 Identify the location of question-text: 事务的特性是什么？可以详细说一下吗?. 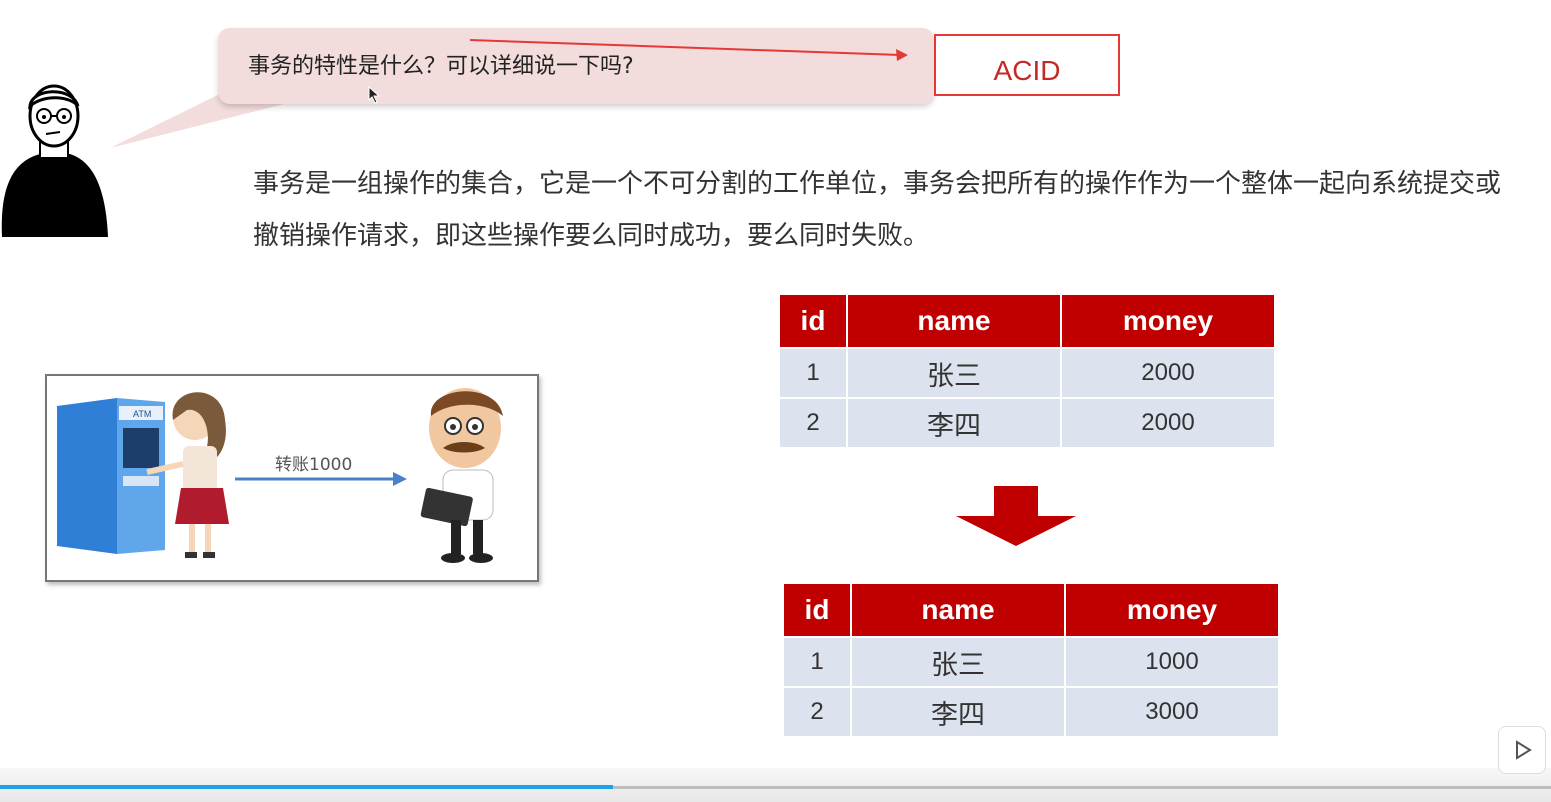
(441, 66).